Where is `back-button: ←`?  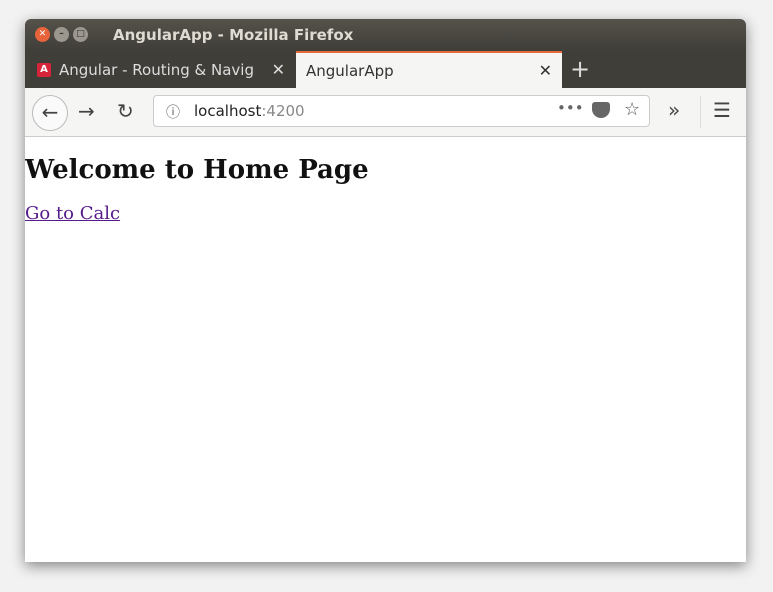 back-button: ← is located at coordinates (50, 113).